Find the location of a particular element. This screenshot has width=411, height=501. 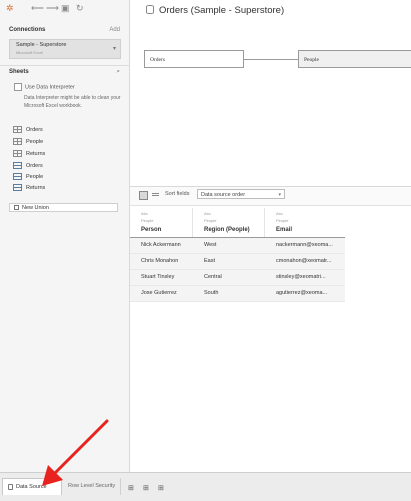

connections-header: Connections Add is located at coordinates (64, 30).